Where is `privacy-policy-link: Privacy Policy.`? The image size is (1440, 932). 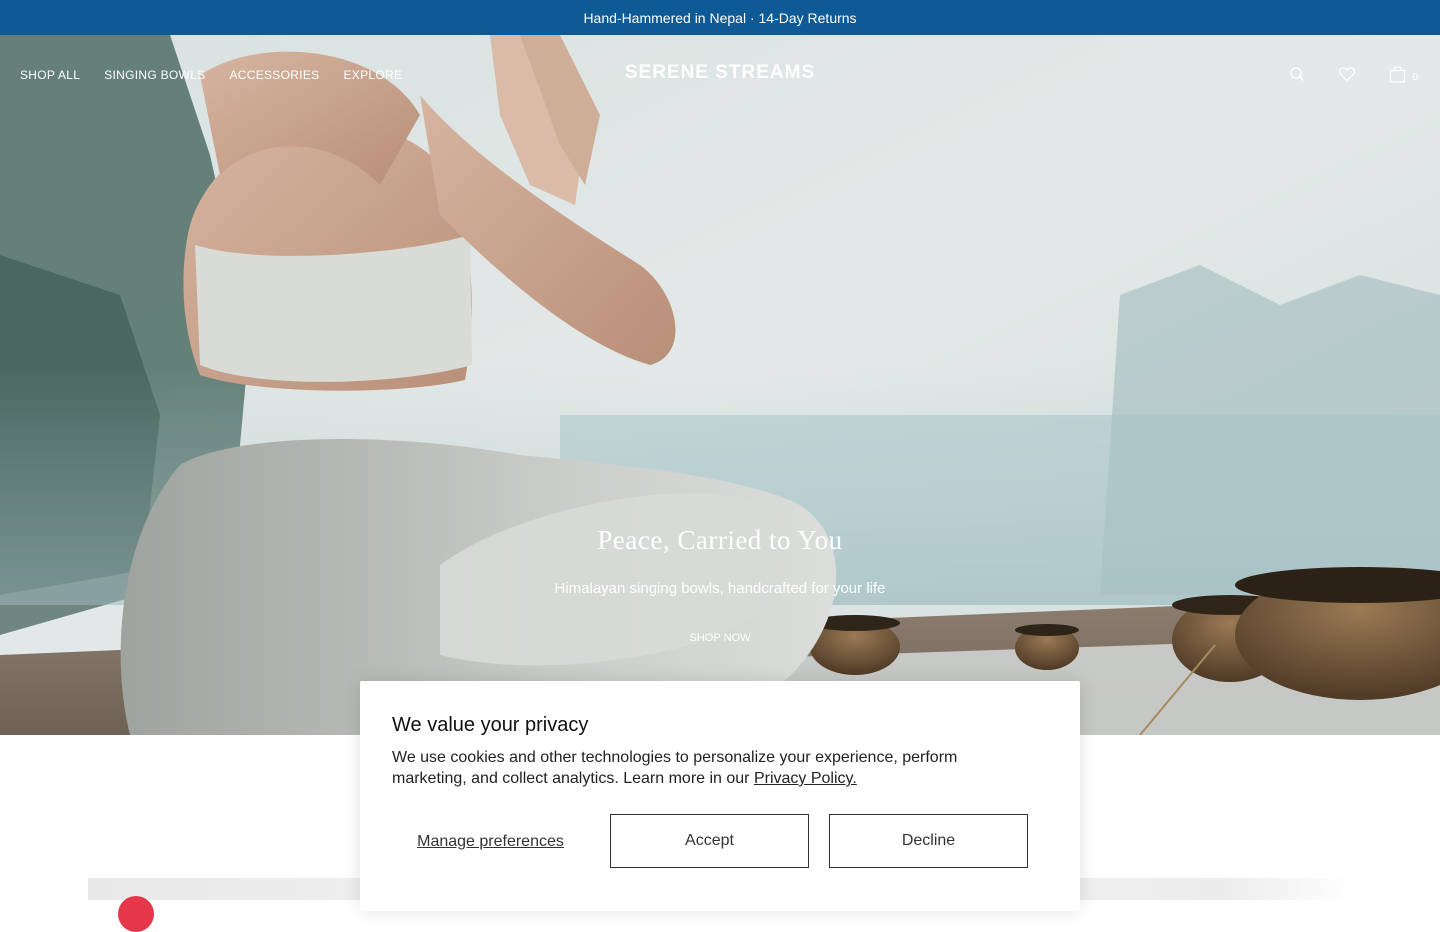
privacy-policy-link: Privacy Policy. is located at coordinates (805, 778).